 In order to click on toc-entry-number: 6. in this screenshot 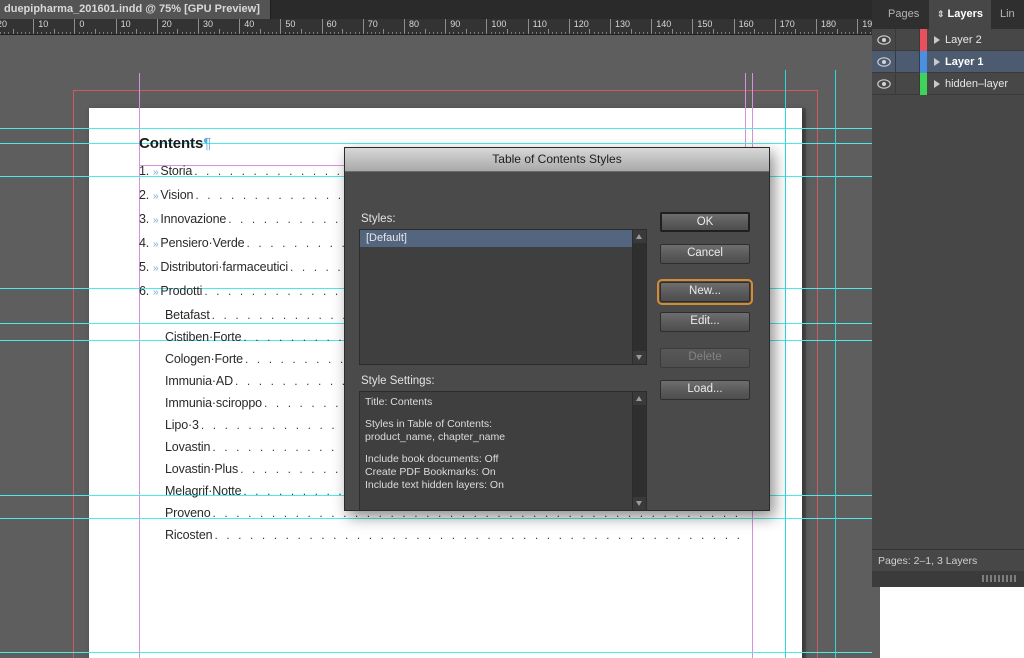, I will do `click(144, 291)`.